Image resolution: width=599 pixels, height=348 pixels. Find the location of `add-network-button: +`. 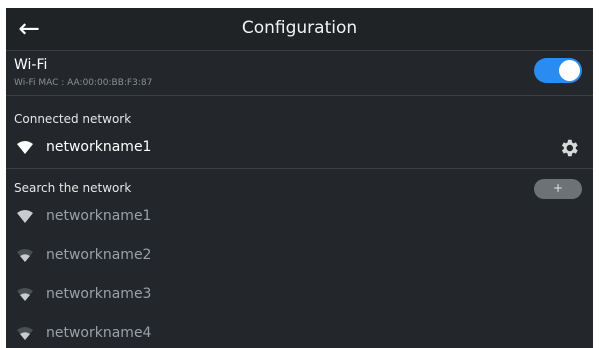

add-network-button: + is located at coordinates (558, 189).